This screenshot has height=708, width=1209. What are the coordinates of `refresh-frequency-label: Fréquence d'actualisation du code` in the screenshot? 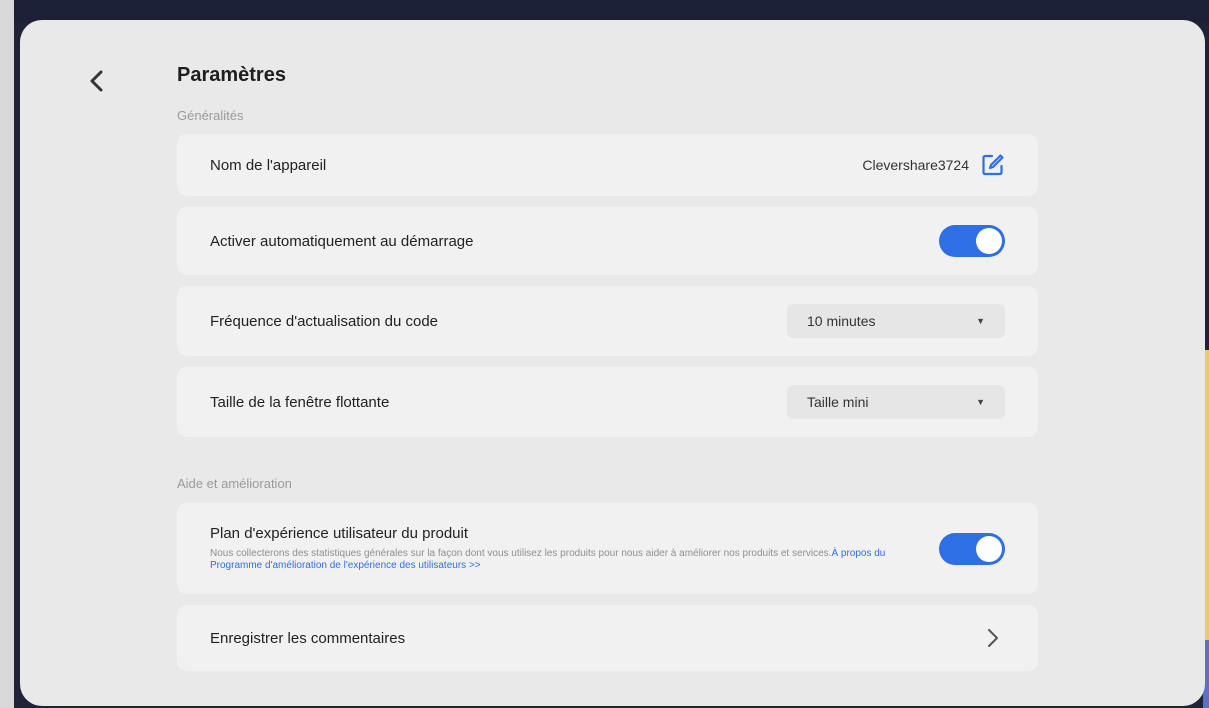 It's located at (324, 321).